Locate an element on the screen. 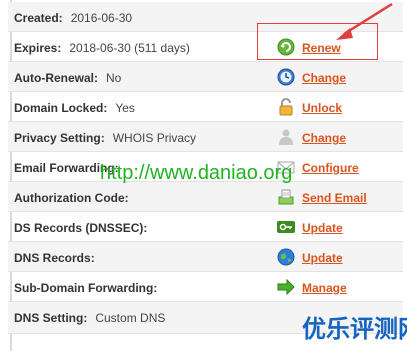  row-value: 2016-06-30 is located at coordinates (101, 18).